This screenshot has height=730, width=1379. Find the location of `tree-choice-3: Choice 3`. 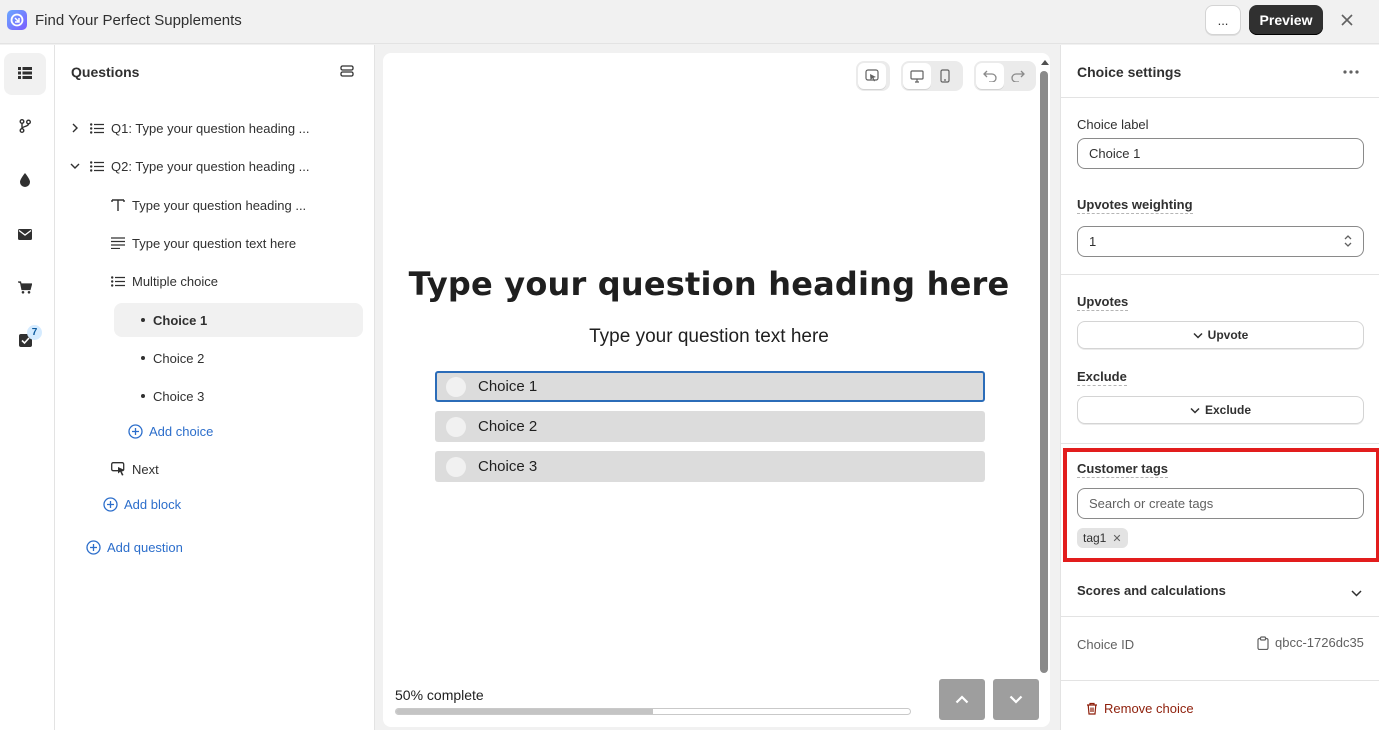

tree-choice-3: Choice 3 is located at coordinates (172, 396).